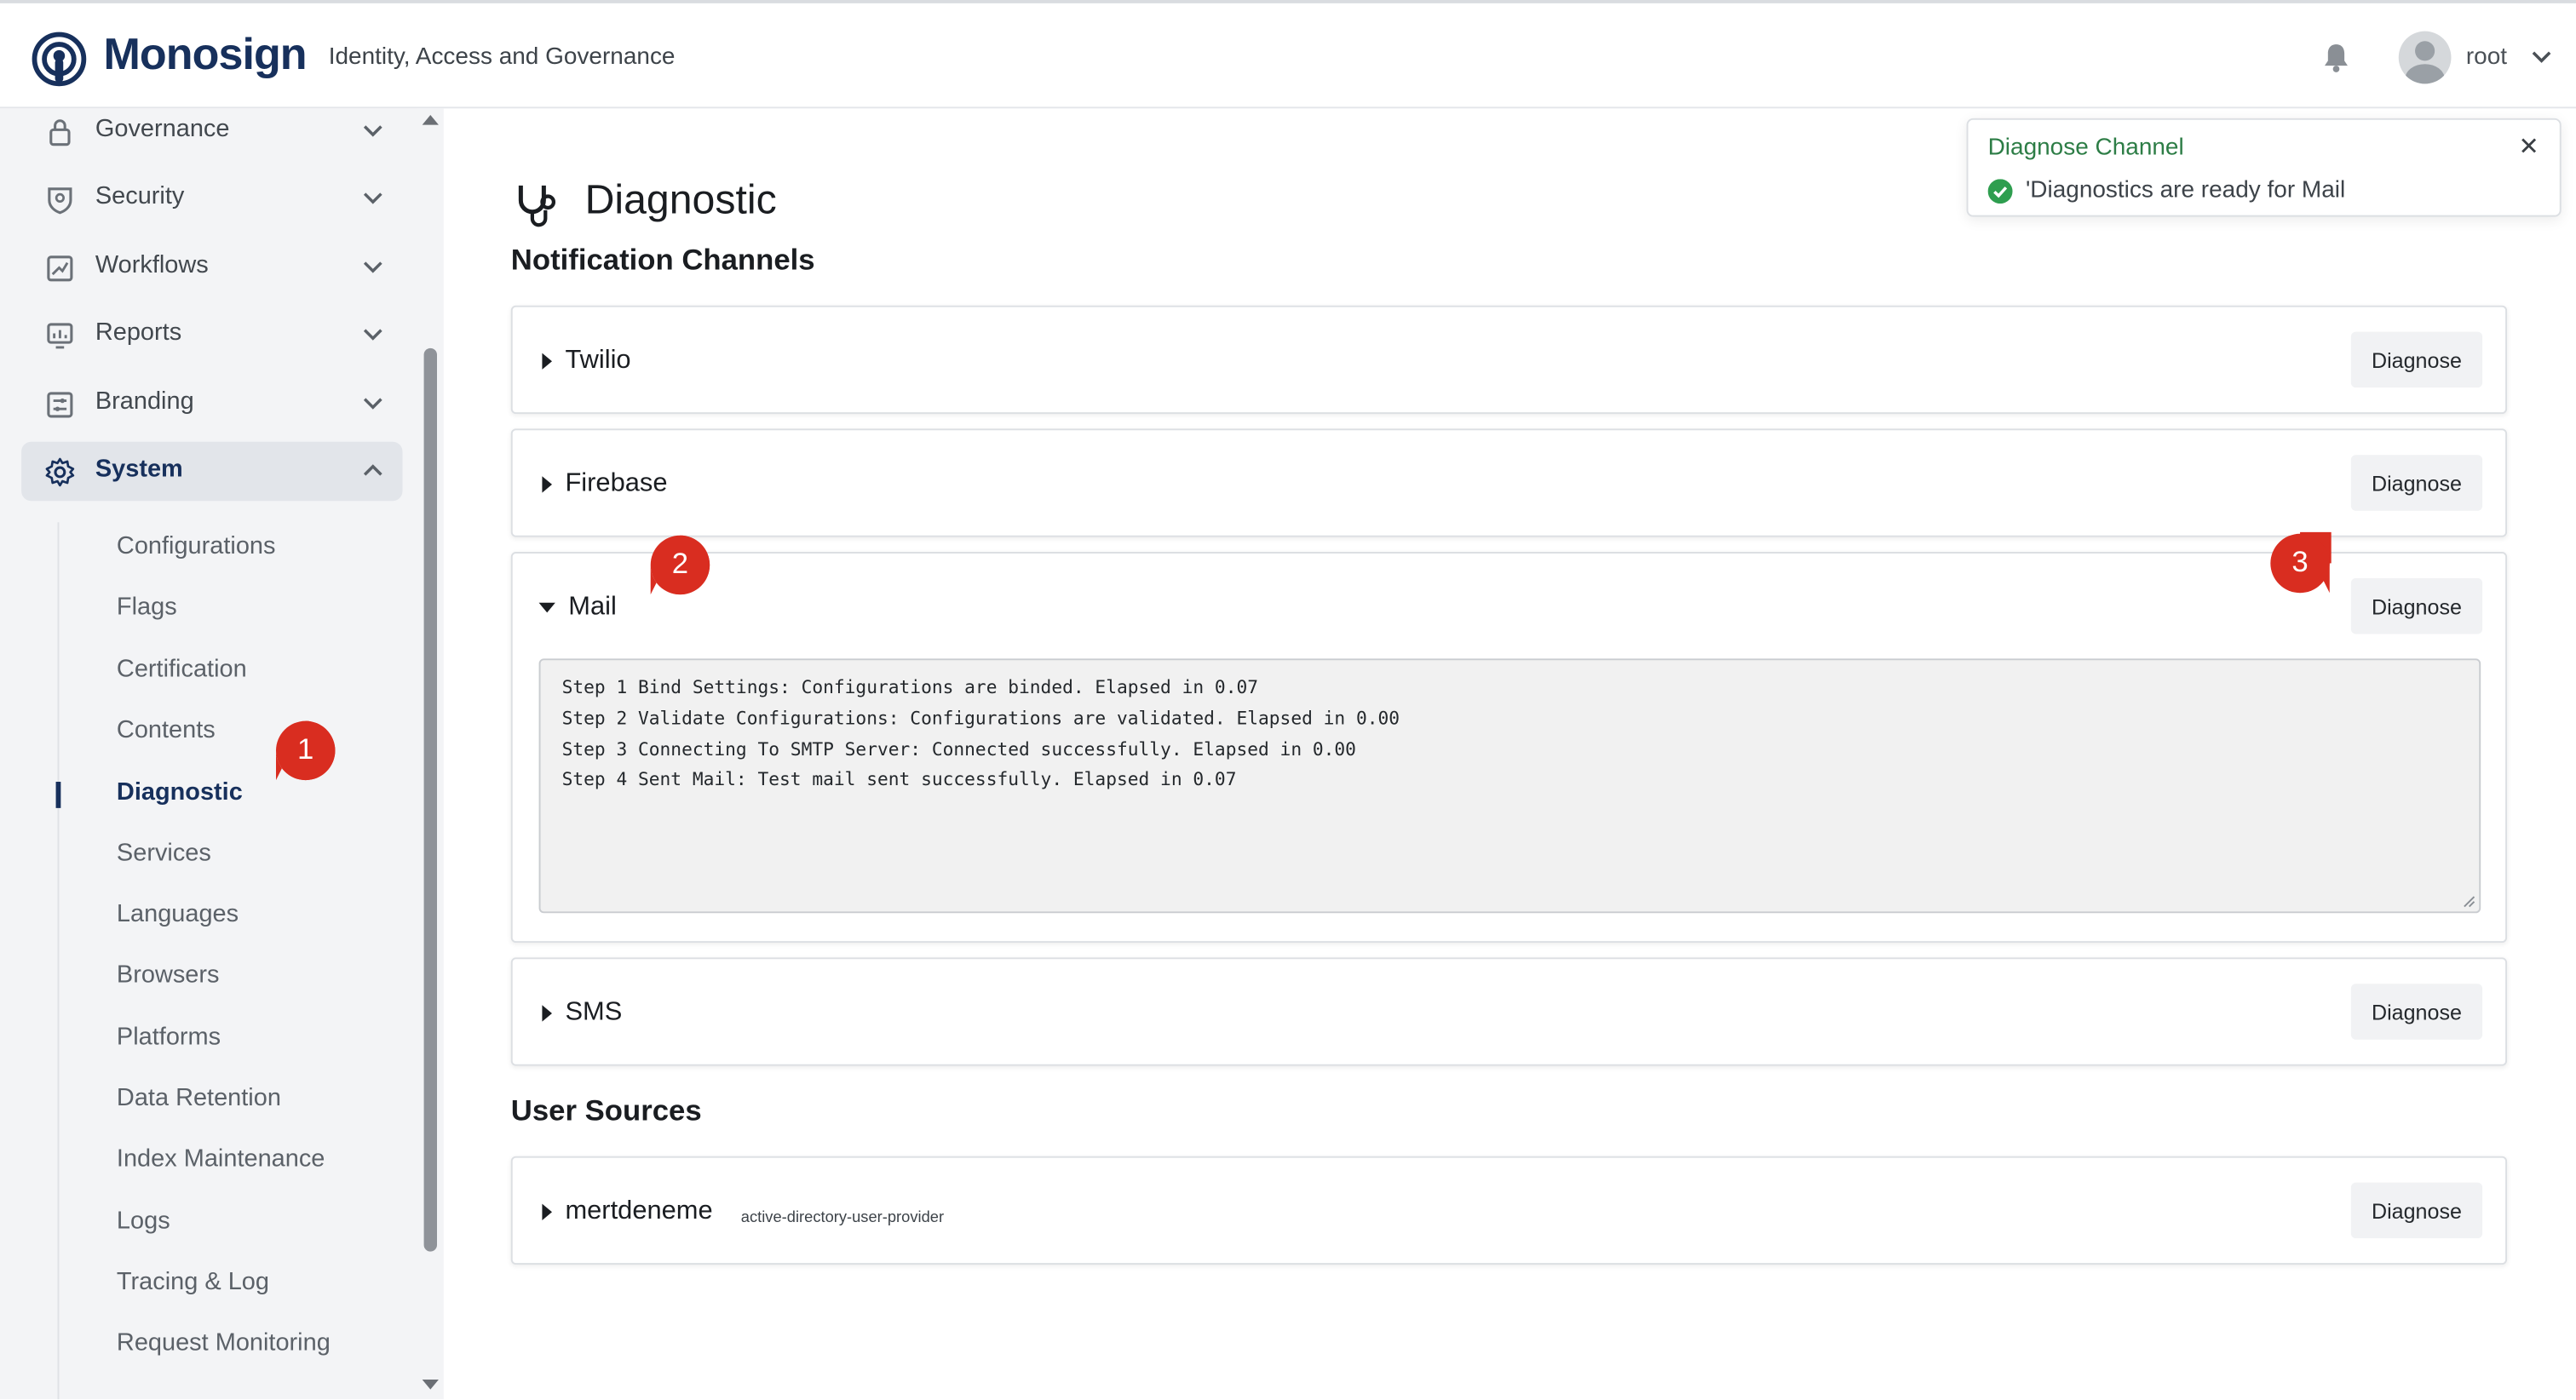 Image resolution: width=2576 pixels, height=1400 pixels. I want to click on channel-panel-twilio: Twilio Diagnose, so click(1509, 360).